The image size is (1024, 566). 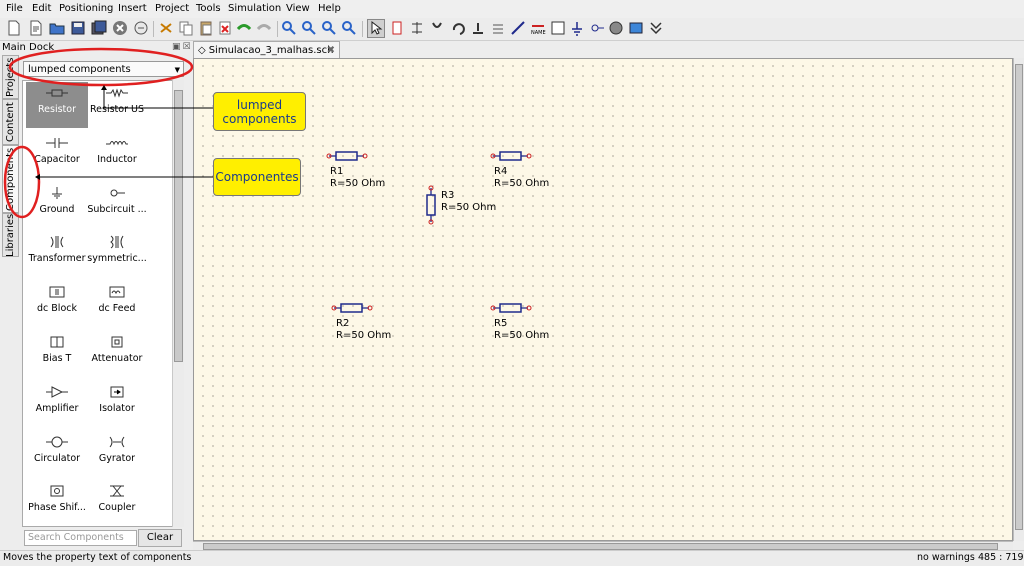 I want to click on component-item-inductor: Inductor, so click(x=117, y=155).